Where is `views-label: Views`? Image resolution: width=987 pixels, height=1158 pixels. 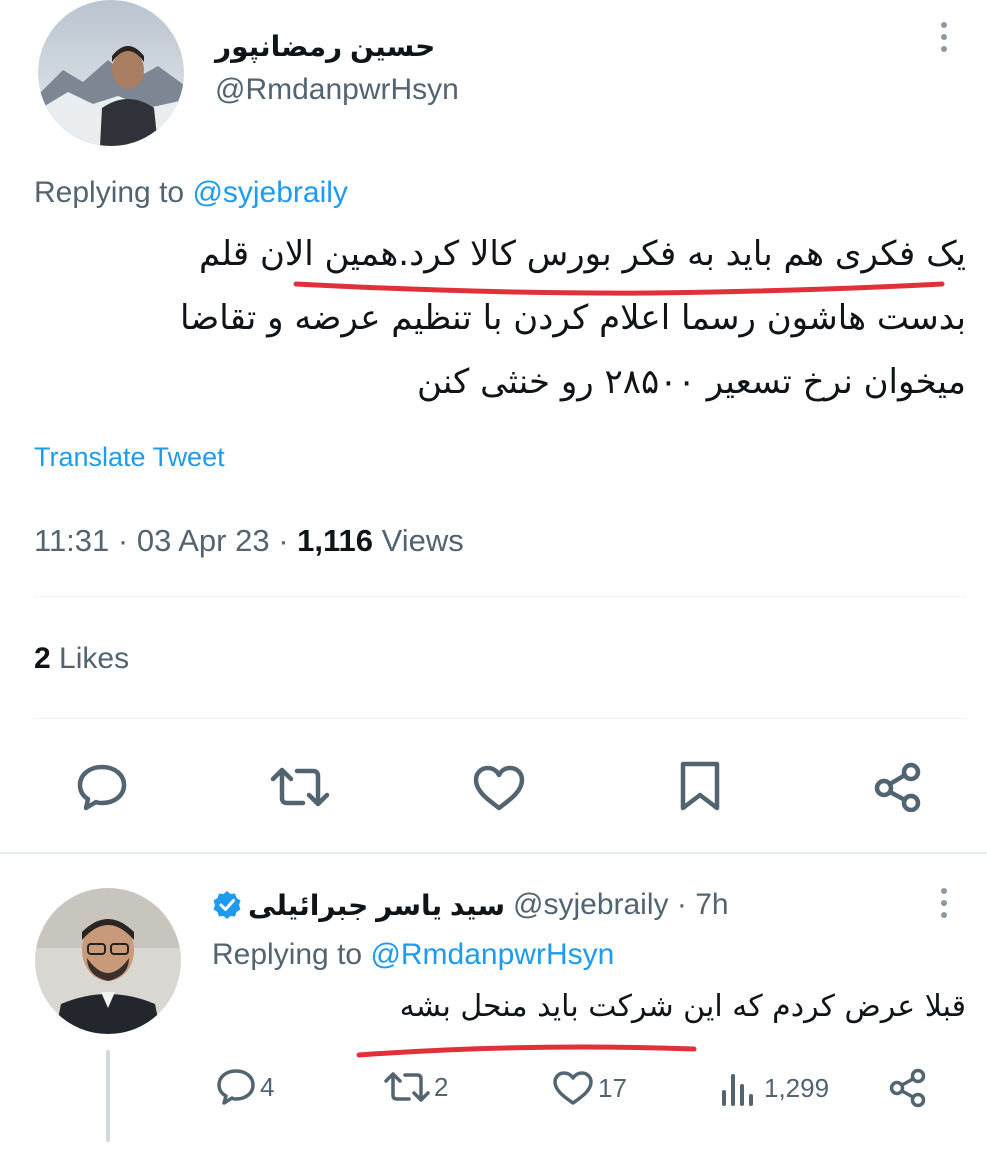
views-label: Views is located at coordinates (422, 540).